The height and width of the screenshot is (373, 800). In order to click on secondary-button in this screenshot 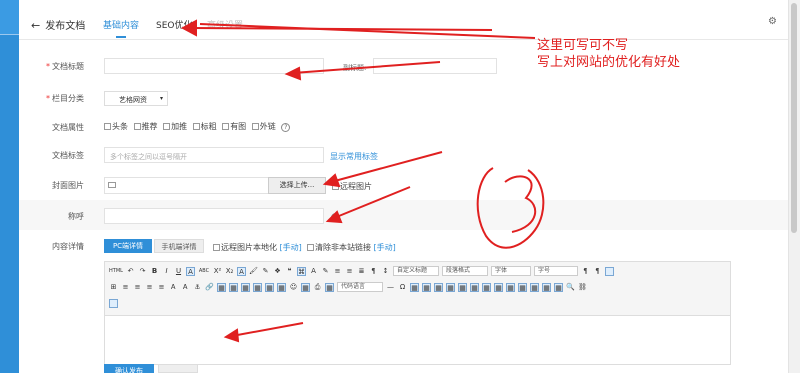, I will do `click(178, 368)`.